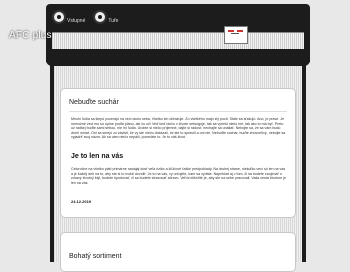 This screenshot has width=350, height=272. Describe the element at coordinates (236, 35) in the screenshot. I see `logo` at that location.